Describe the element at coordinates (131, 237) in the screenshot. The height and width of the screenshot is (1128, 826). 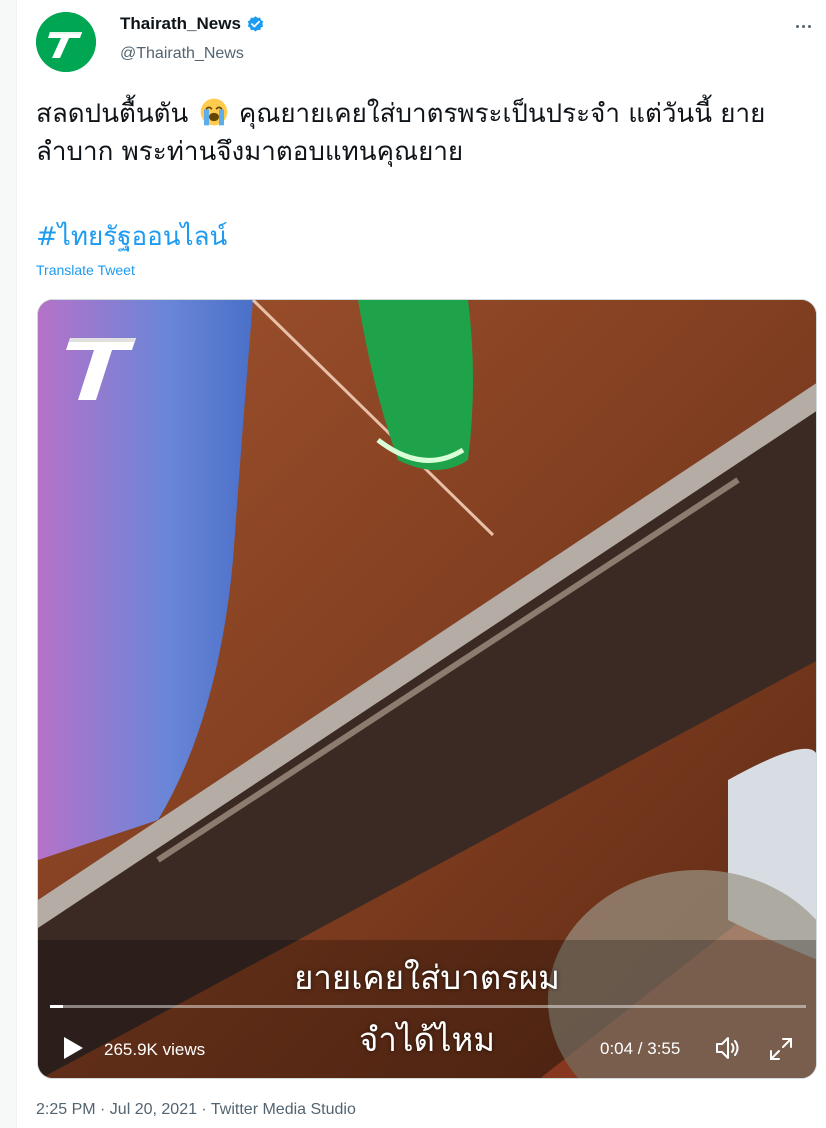
I see `hashtag-link: #ไทยรัฐออนไลน์` at that location.